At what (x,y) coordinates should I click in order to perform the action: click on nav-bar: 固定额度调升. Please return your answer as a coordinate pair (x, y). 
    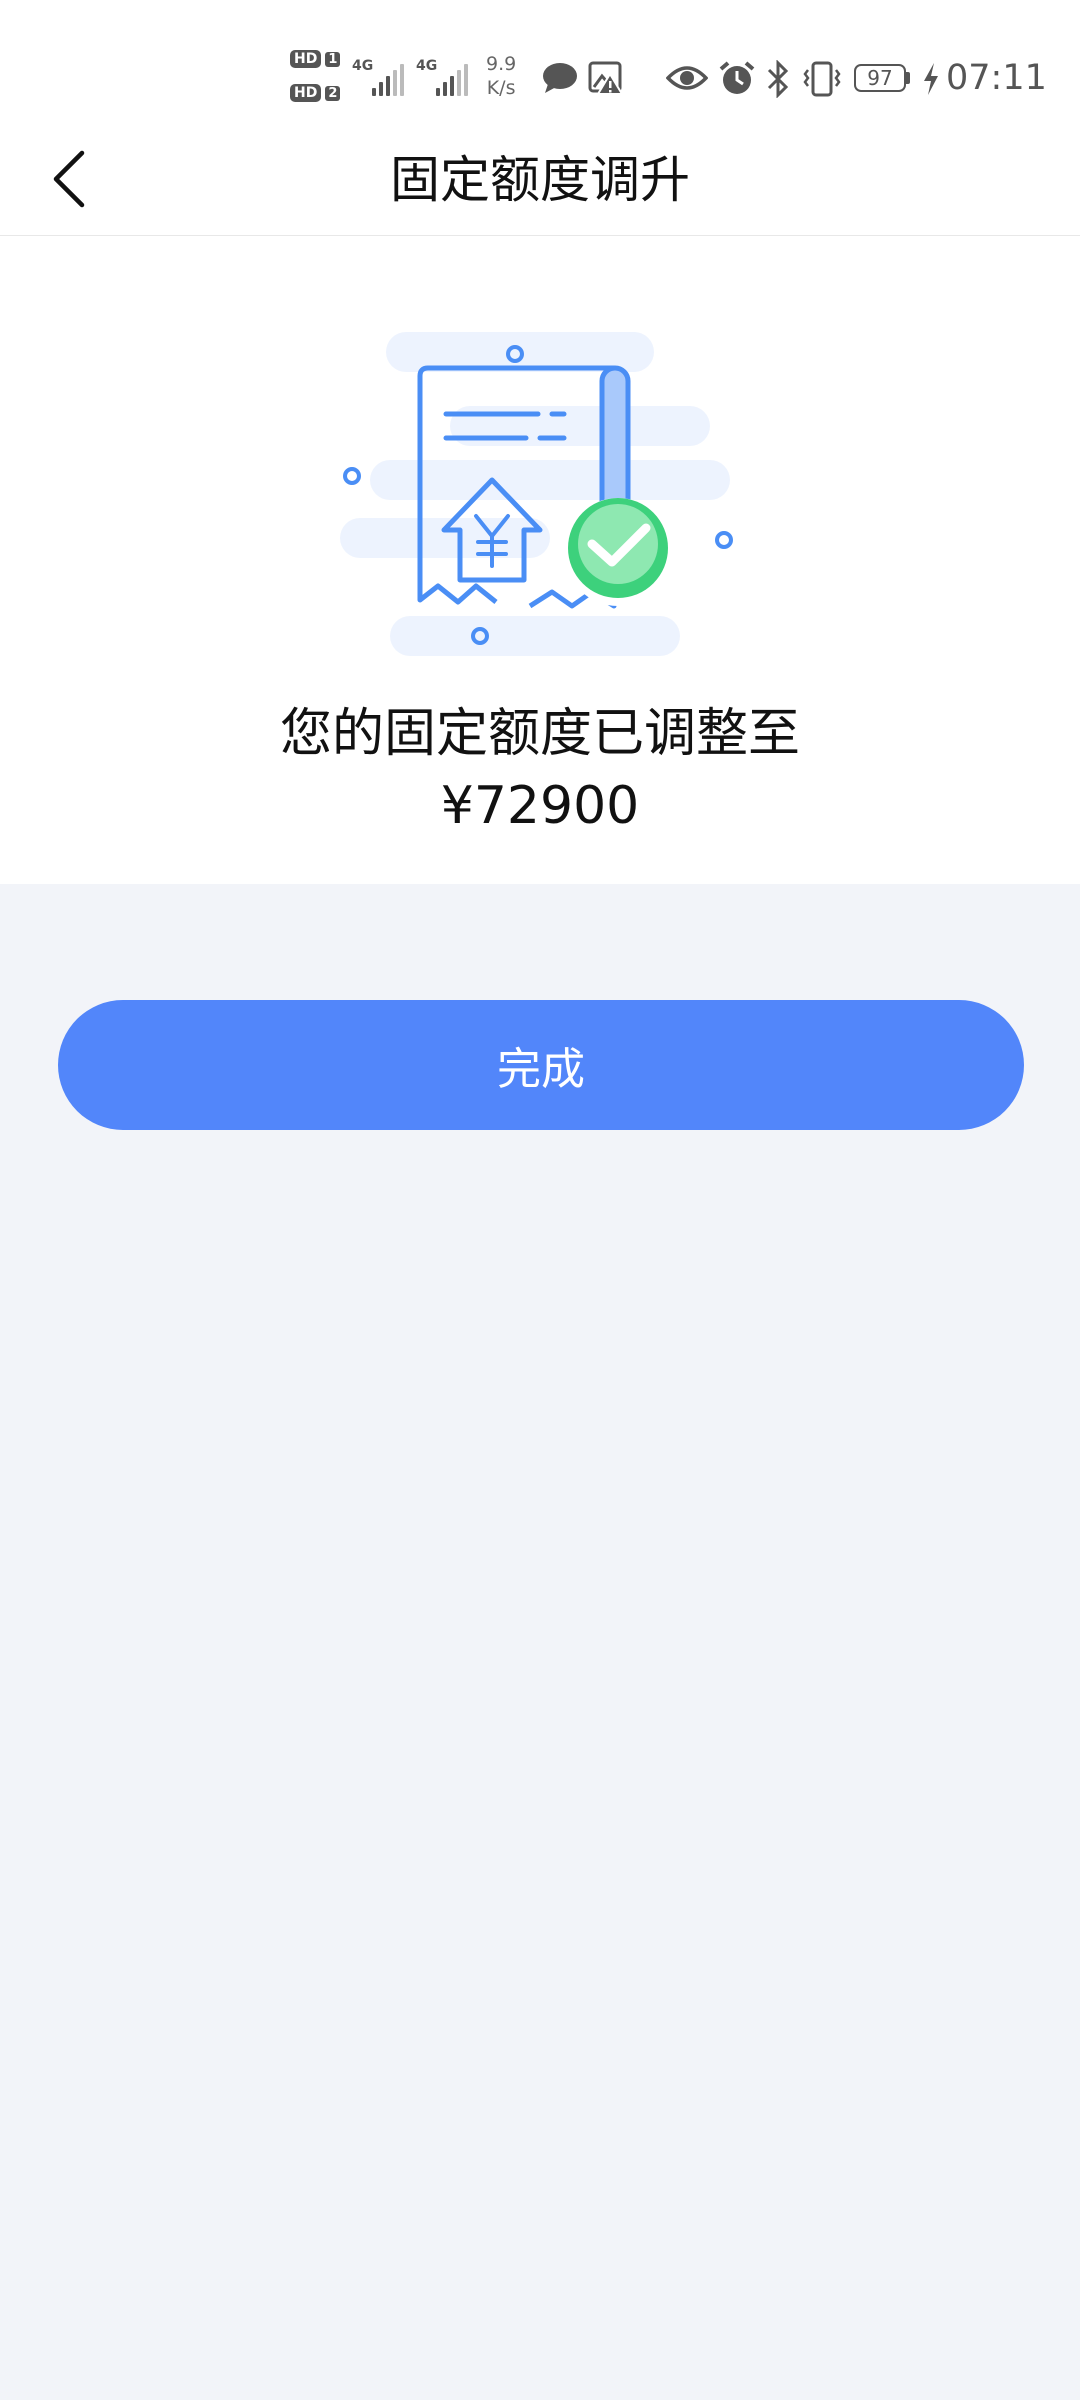
    Looking at the image, I should click on (540, 180).